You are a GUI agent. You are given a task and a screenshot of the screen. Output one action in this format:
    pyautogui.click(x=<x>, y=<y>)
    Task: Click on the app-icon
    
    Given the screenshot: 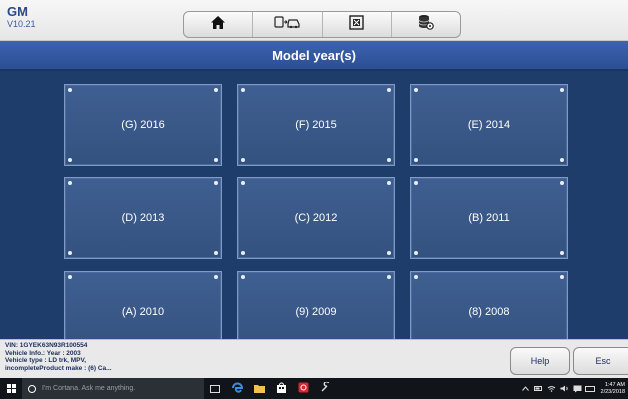 What is the action you would take?
    pyautogui.click(x=303, y=389)
    